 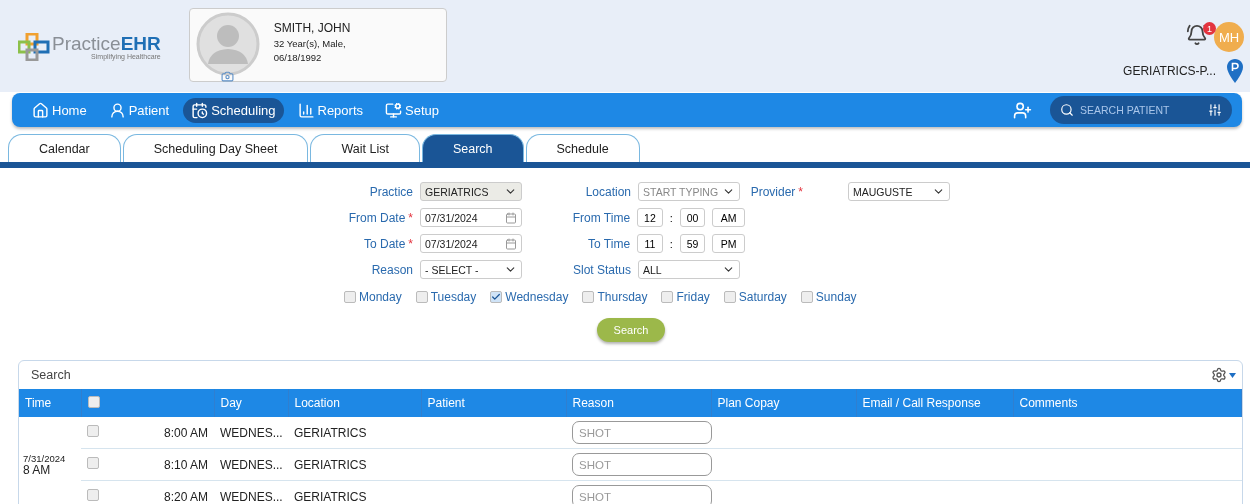 I want to click on slot-date: 7/31/2024, so click(x=45, y=459).